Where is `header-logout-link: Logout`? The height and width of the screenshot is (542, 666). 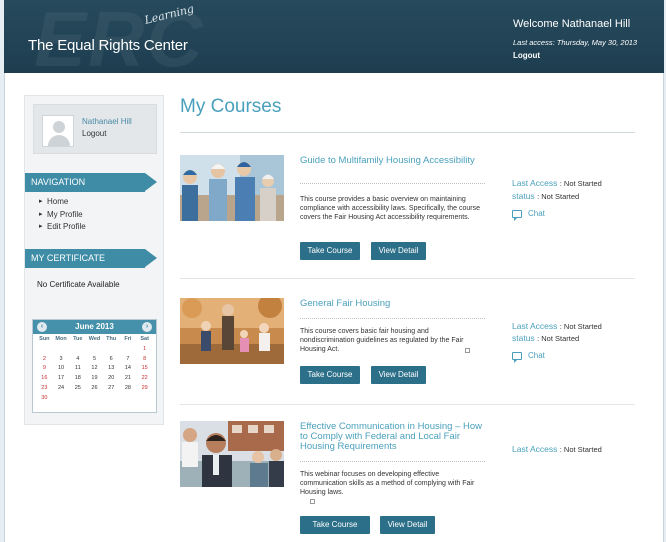 header-logout-link: Logout is located at coordinates (526, 55).